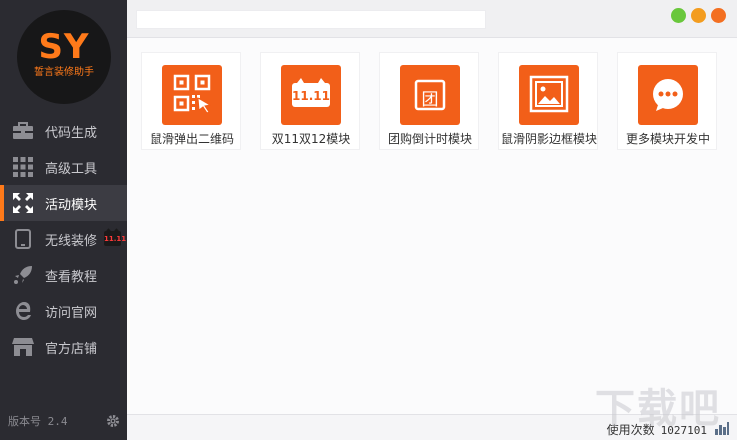 This screenshot has width=737, height=440. What do you see at coordinates (630, 430) in the screenshot?
I see `usage-label: 使用次数` at bounding box center [630, 430].